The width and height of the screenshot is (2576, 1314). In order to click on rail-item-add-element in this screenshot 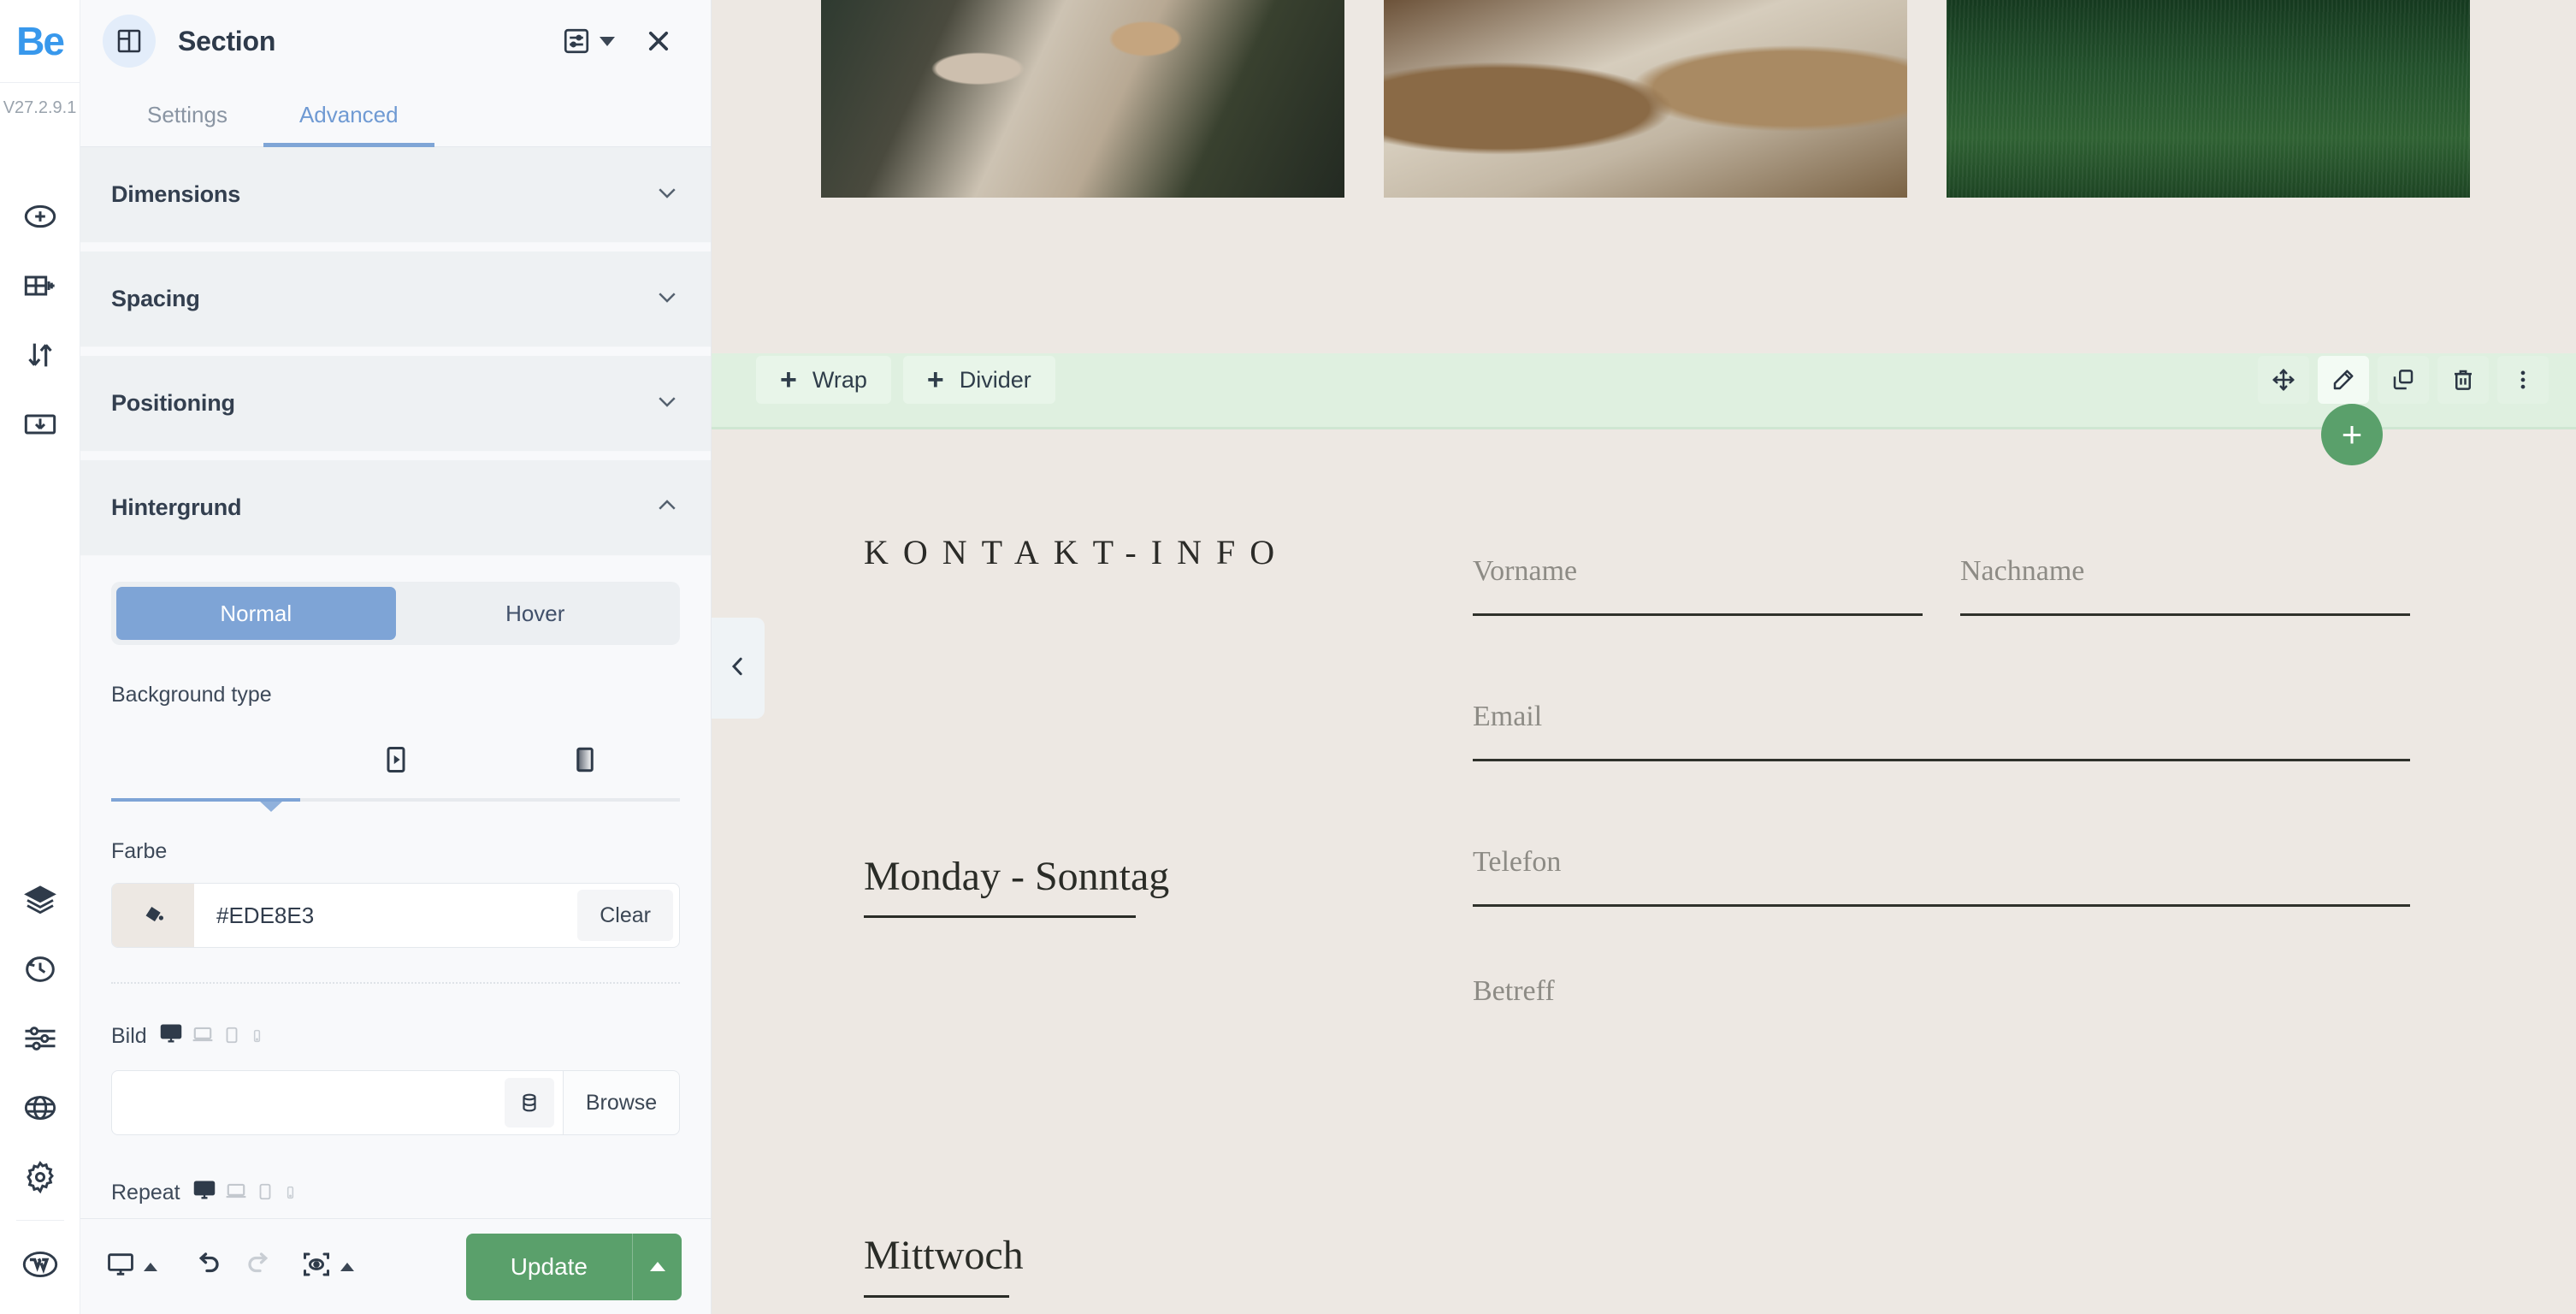, I will do `click(40, 216)`.